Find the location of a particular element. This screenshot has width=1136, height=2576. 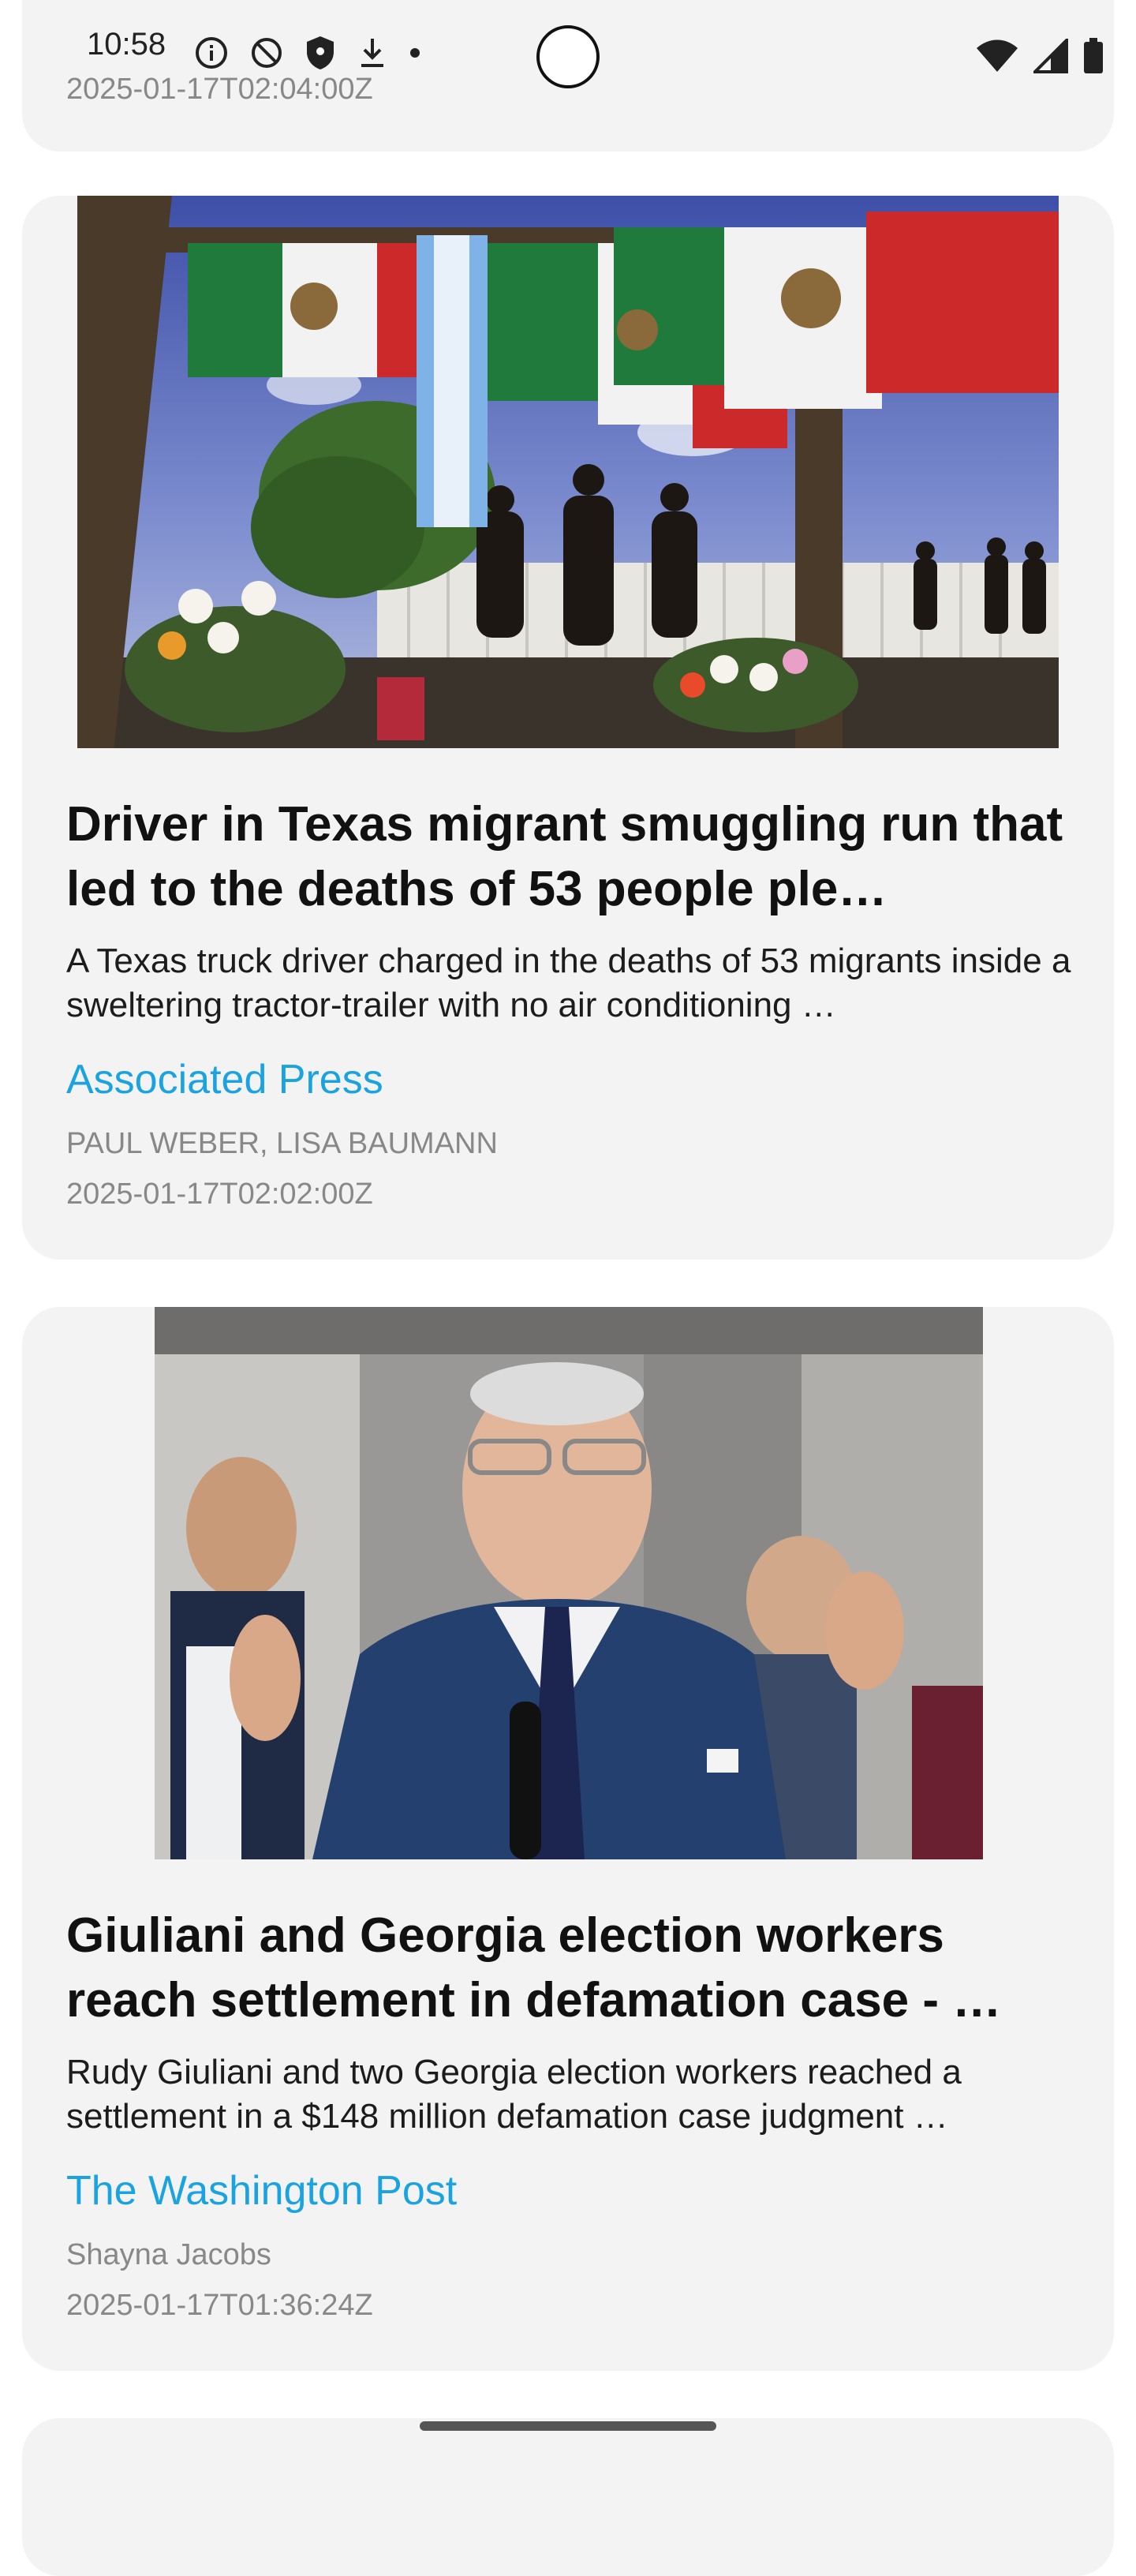

info-icon is located at coordinates (212, 53).